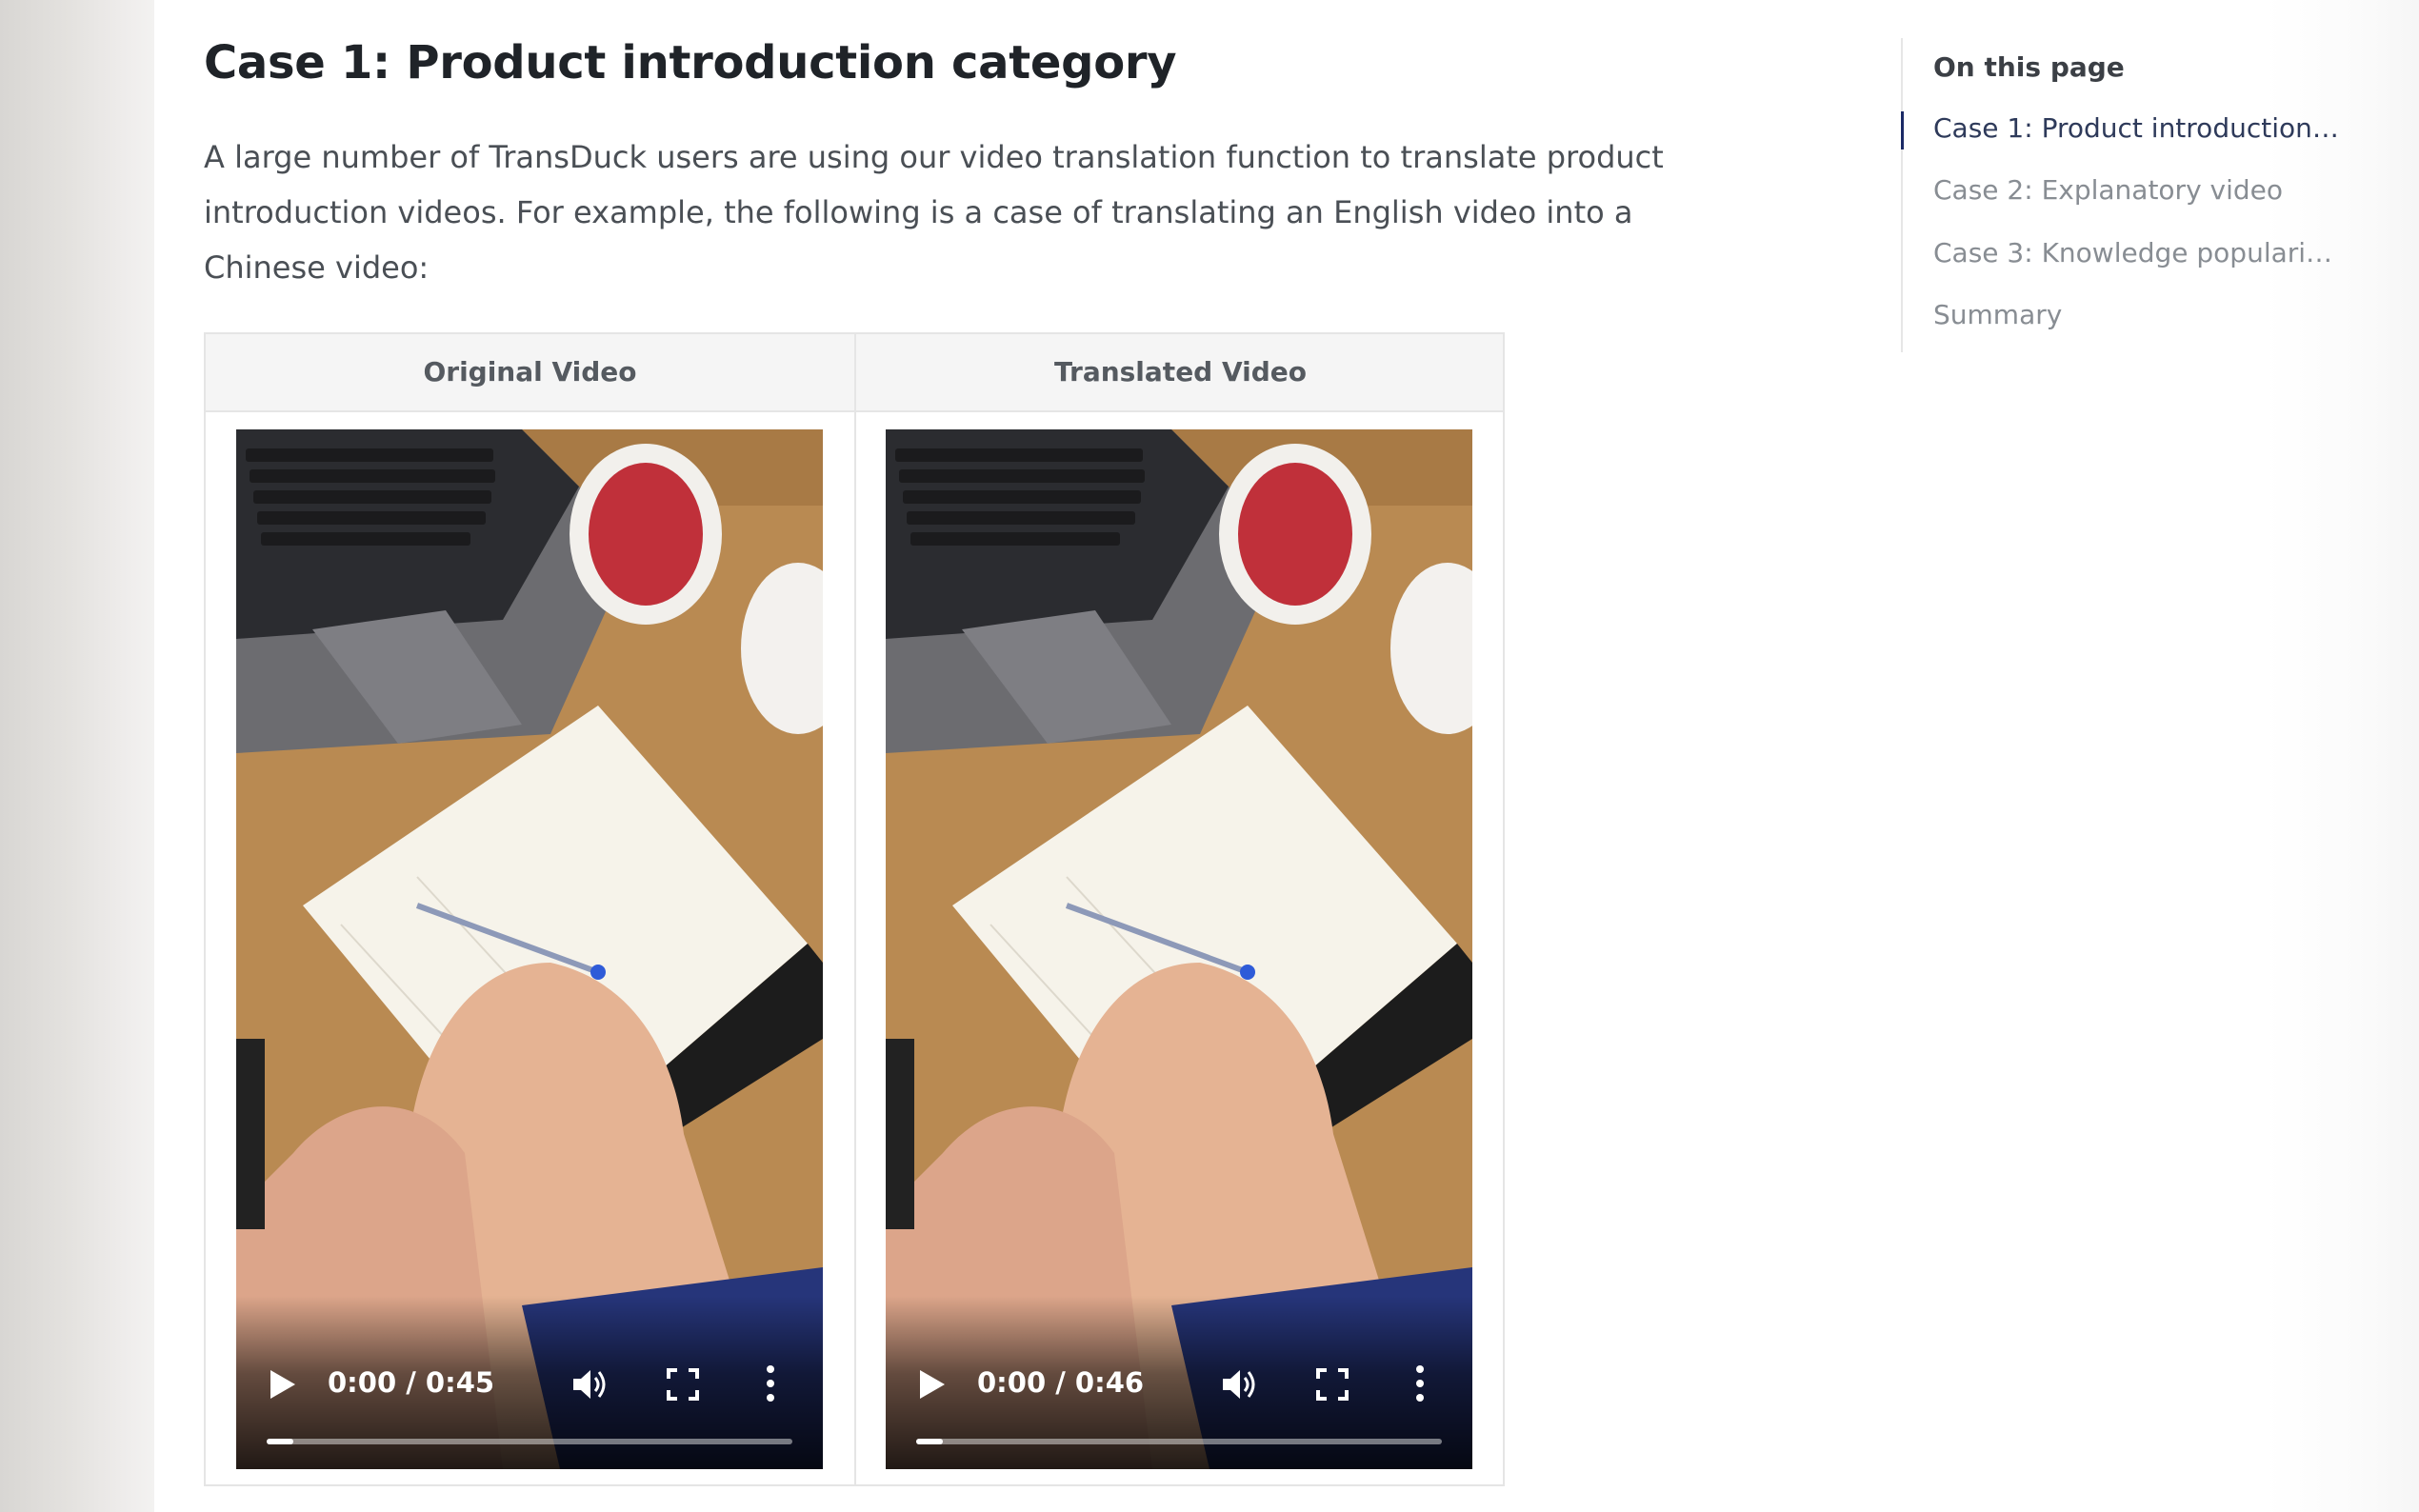 The image size is (2419, 1512). I want to click on section-heading: Case 1: Product introduction category, so click(690, 63).